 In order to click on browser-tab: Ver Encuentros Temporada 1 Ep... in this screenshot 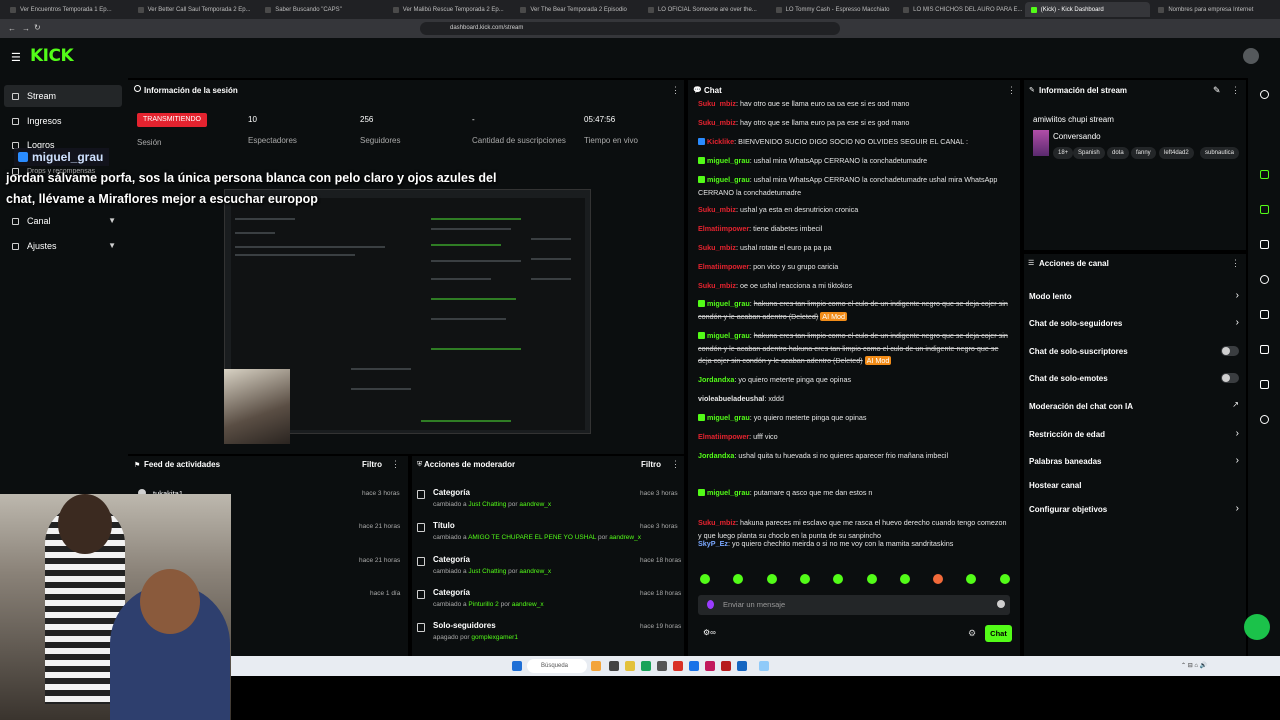, I will do `click(67, 9)`.